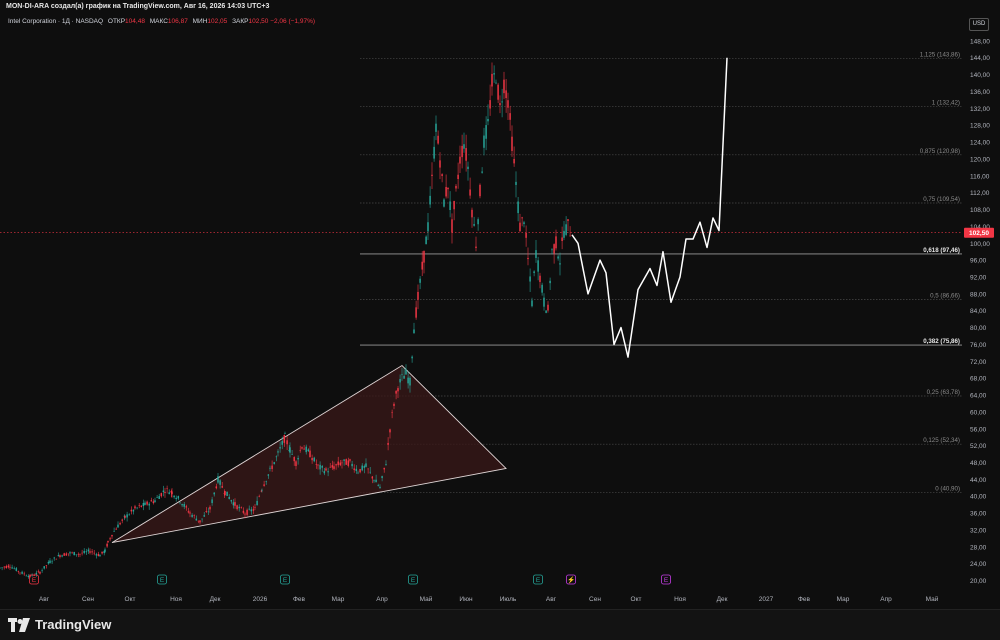  What do you see at coordinates (215, 599) in the screenshot?
I see `x-tick-label: Дек` at bounding box center [215, 599].